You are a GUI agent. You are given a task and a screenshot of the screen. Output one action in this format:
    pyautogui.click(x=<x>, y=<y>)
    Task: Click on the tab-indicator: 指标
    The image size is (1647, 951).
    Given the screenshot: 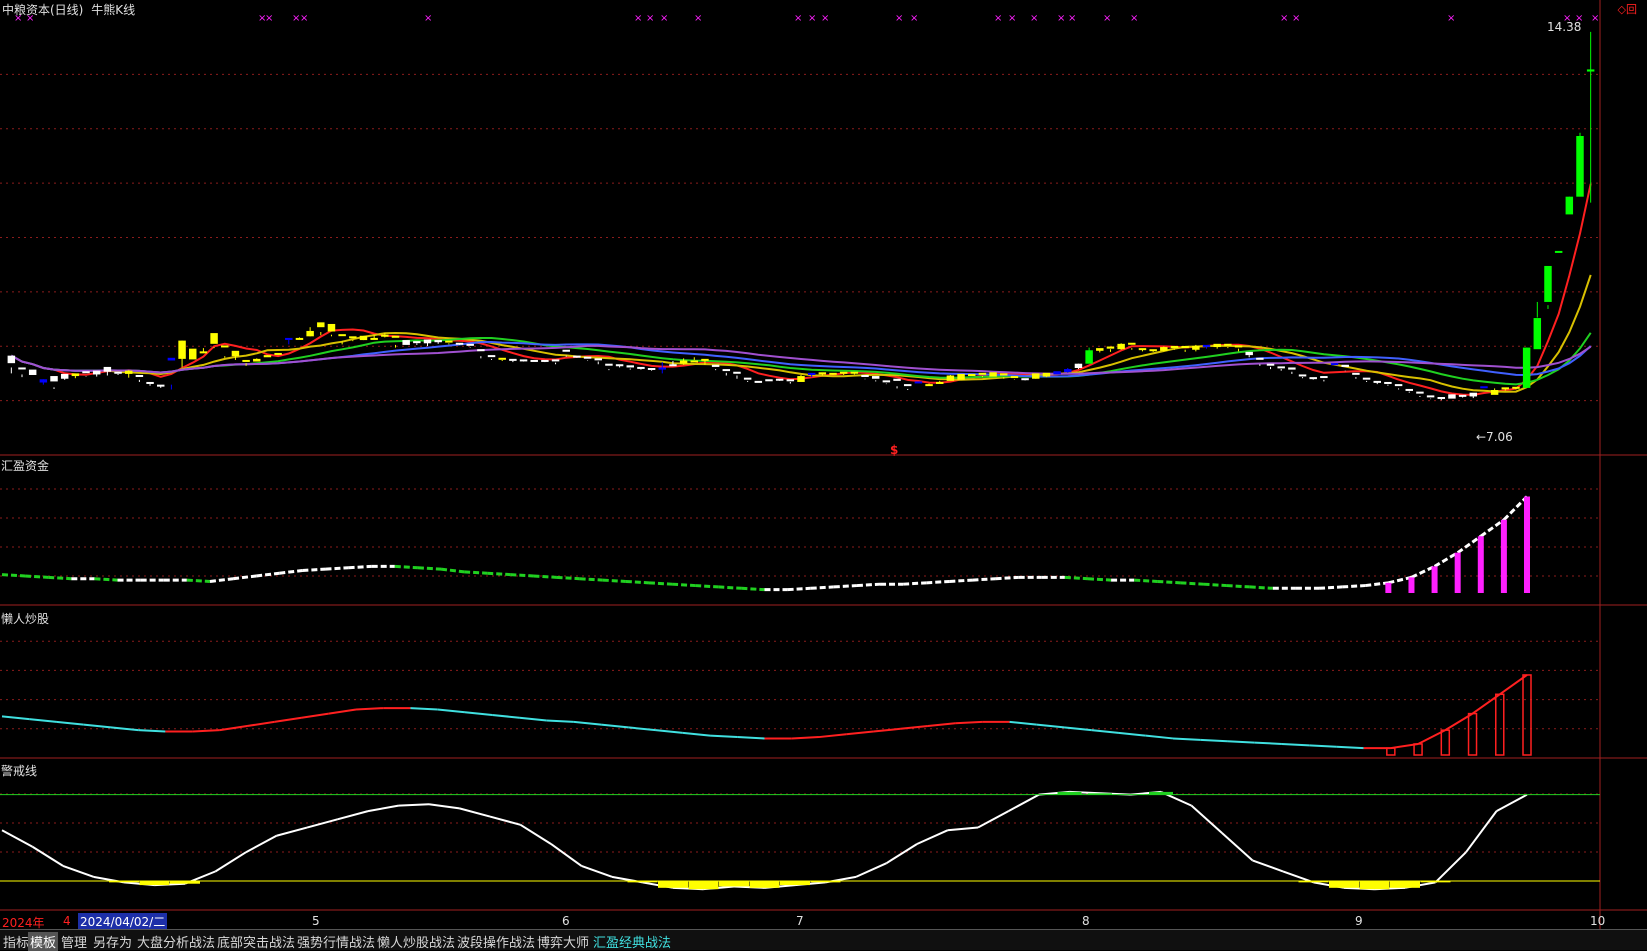 What is the action you would take?
    pyautogui.click(x=16, y=941)
    